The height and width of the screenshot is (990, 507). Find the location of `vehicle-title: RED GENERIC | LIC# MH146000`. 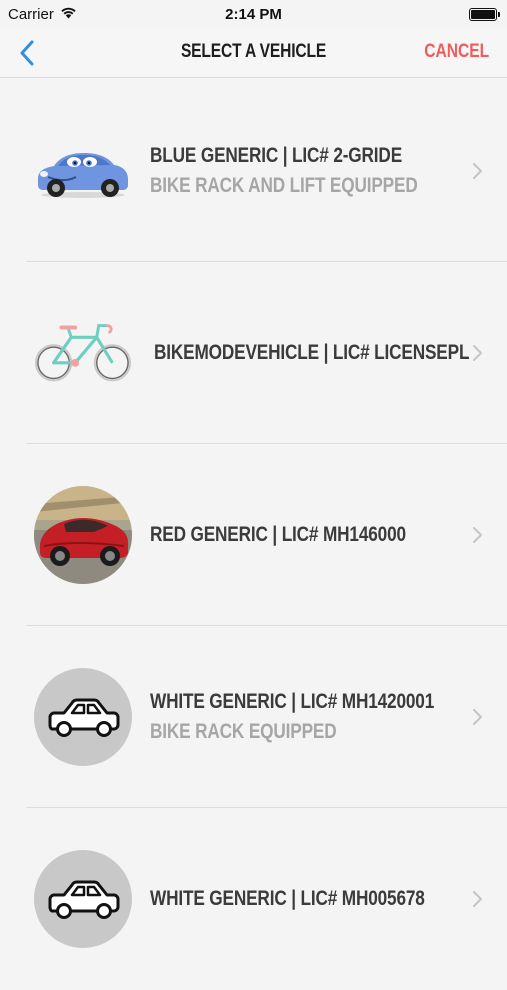

vehicle-title: RED GENERIC | LIC# MH146000 is located at coordinates (278, 534).